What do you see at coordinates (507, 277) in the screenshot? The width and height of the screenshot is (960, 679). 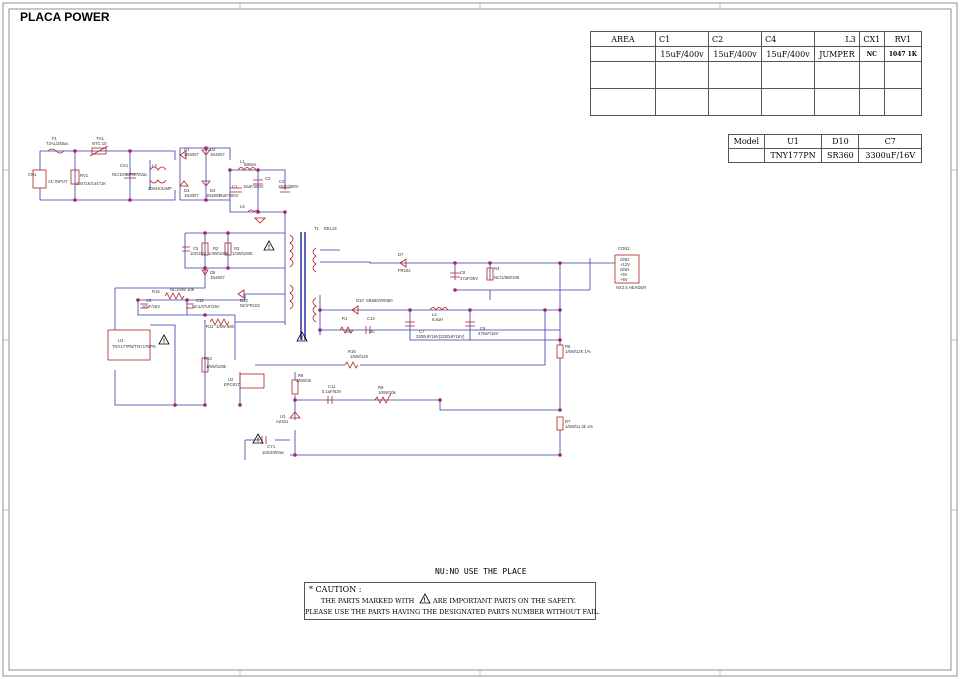 I see `svg-text: NC/1/6W/10K` at bounding box center [507, 277].